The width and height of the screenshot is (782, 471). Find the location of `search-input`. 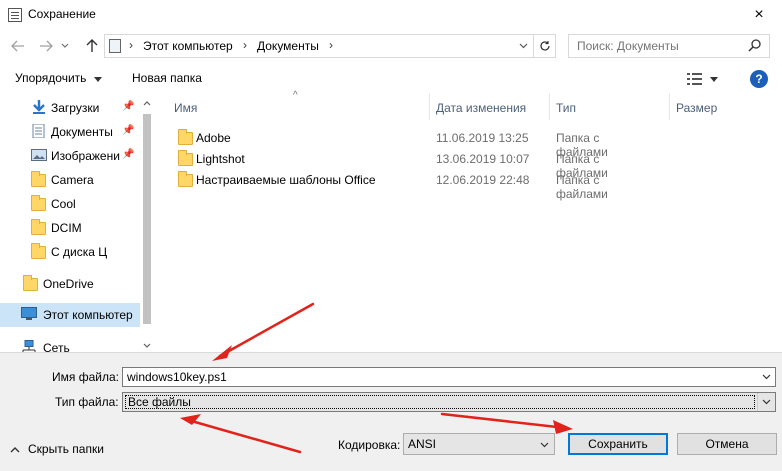

search-input is located at coordinates (654, 46).